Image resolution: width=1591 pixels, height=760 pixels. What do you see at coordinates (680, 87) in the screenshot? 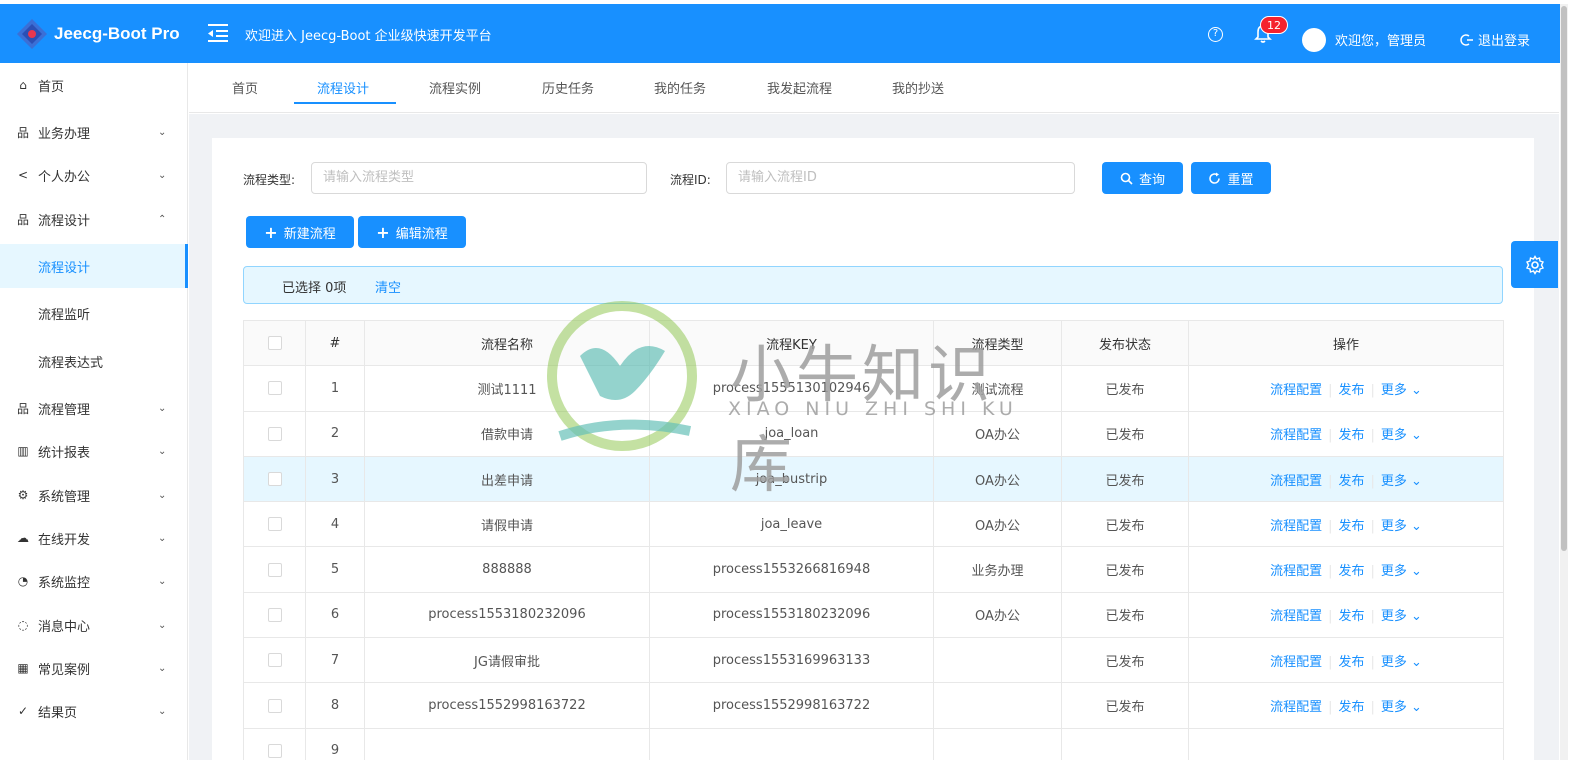
I see `tab-item: 我的任务` at bounding box center [680, 87].